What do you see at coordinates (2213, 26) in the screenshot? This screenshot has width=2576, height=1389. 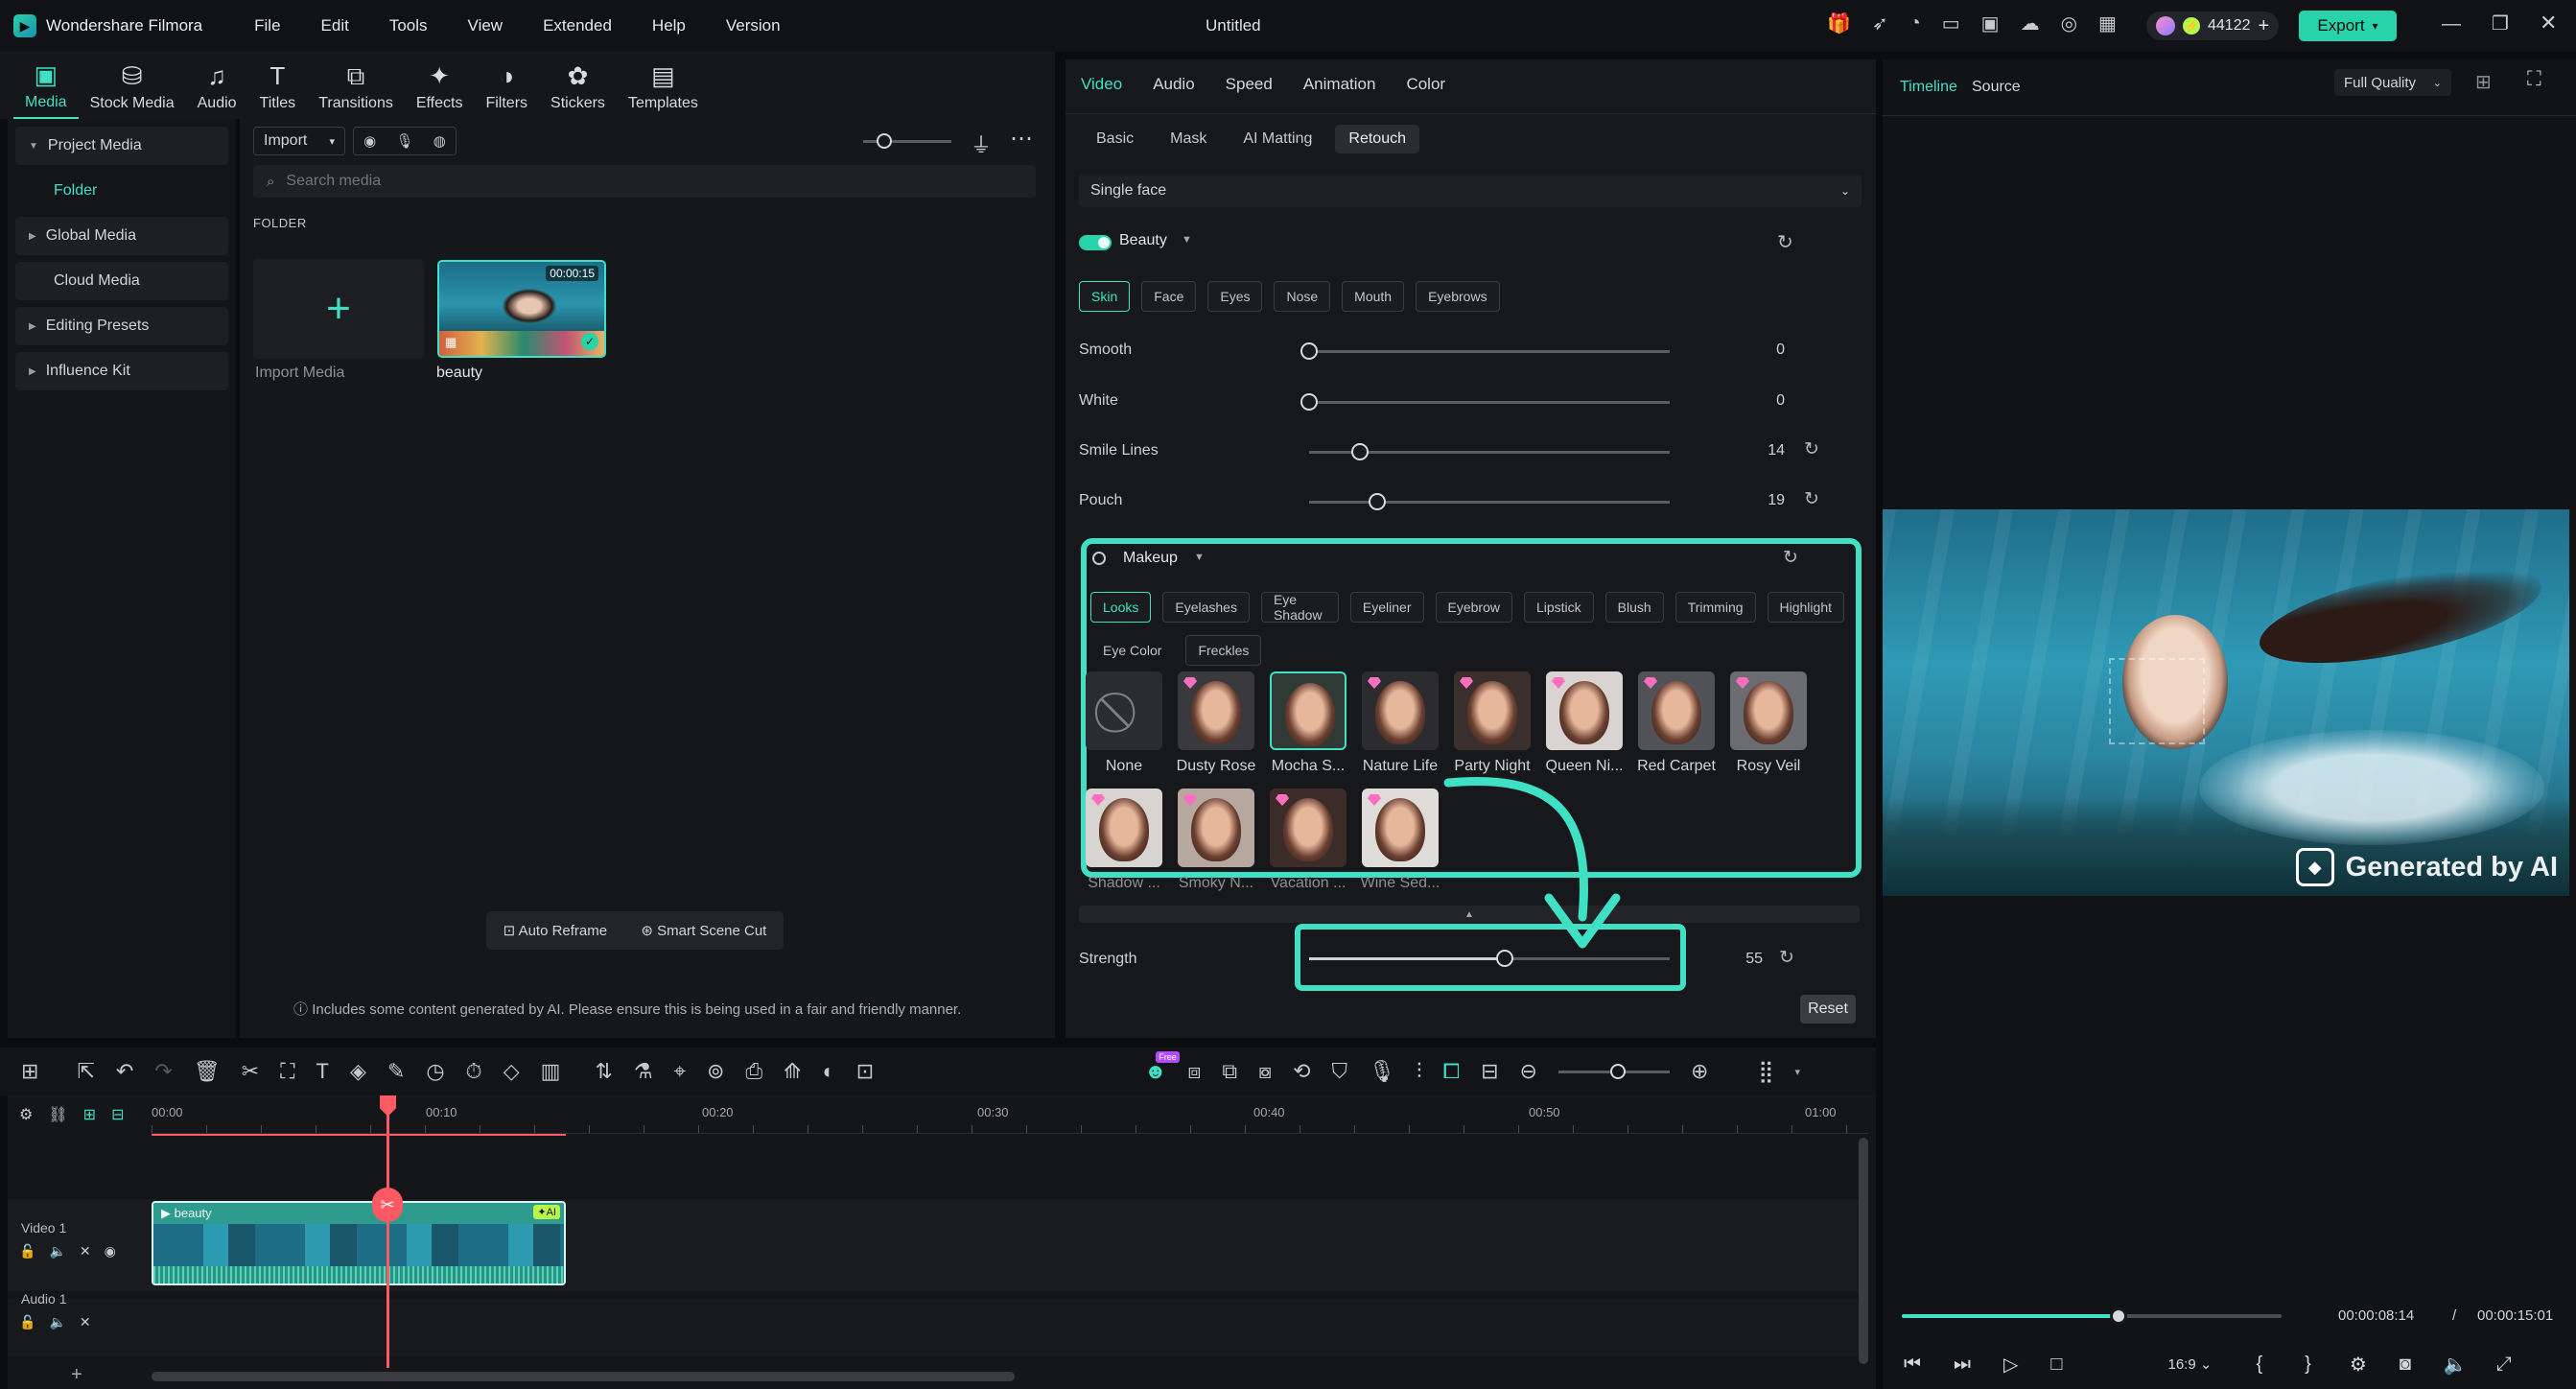 I see `credits-badge: ⚡ 44122 +` at bounding box center [2213, 26].